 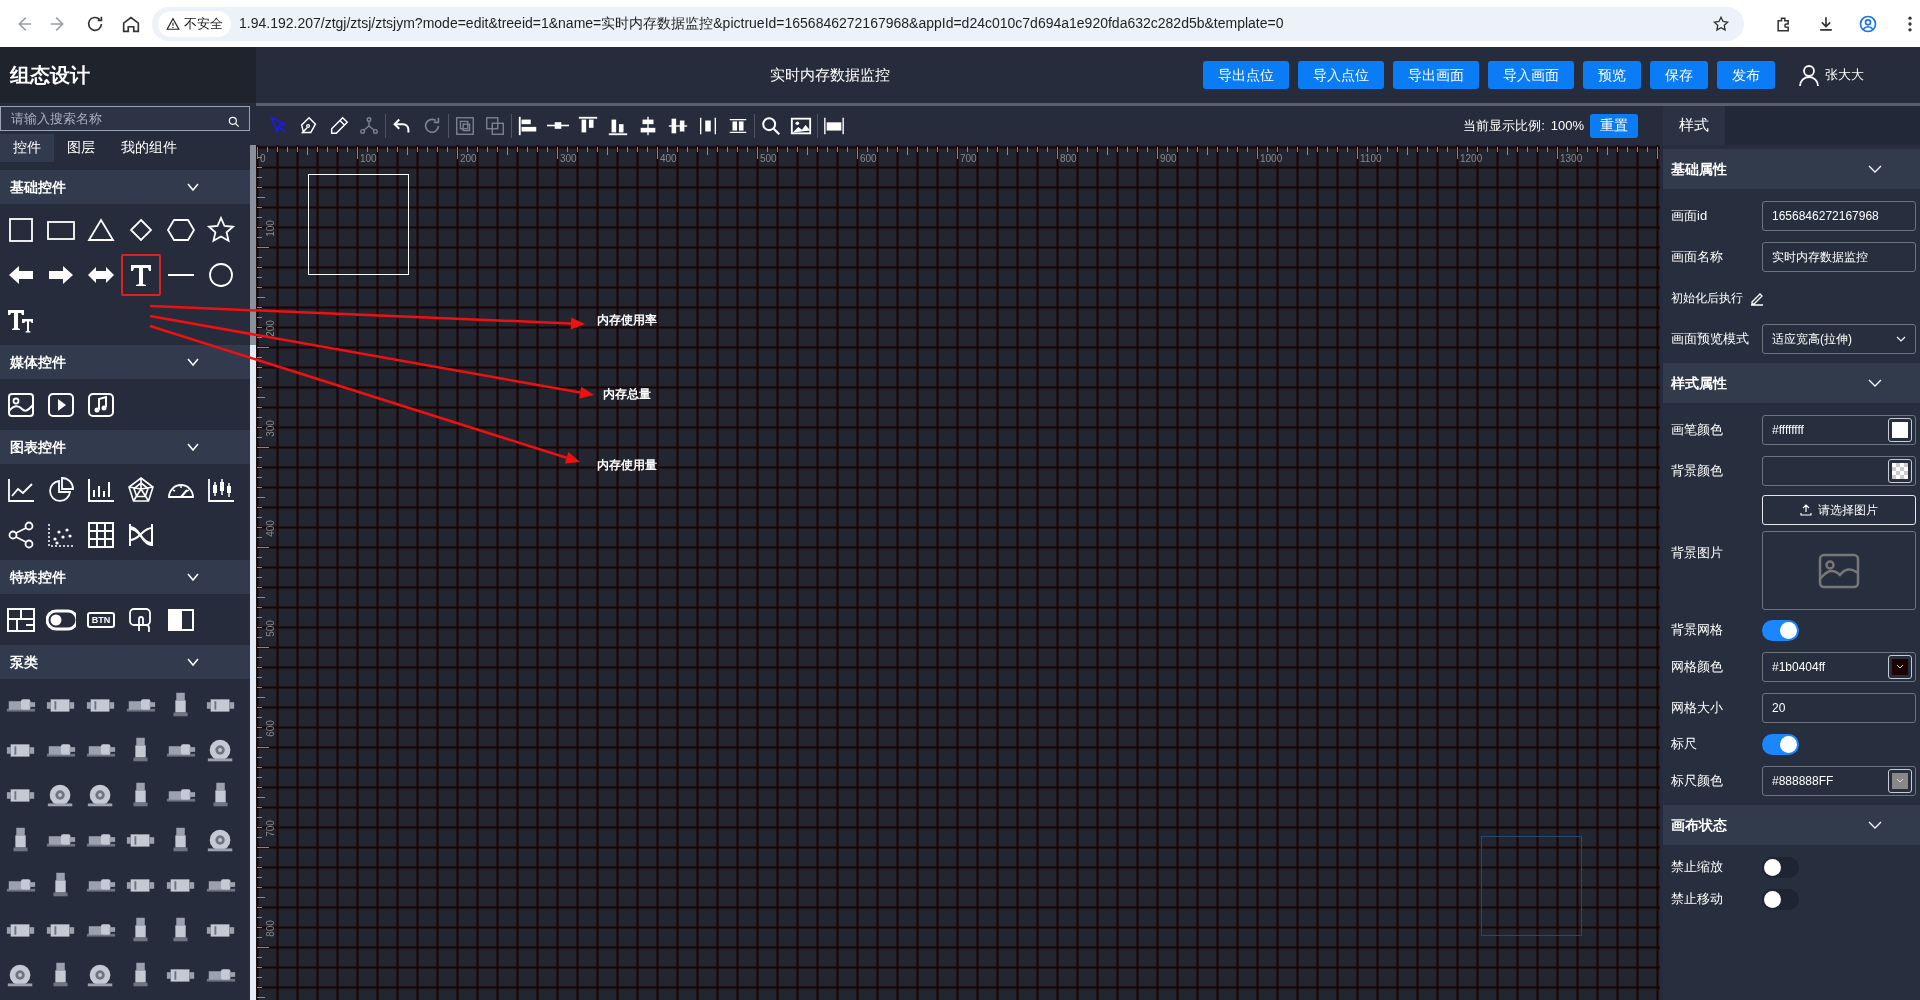 What do you see at coordinates (141, 274) in the screenshot?
I see `text-tool-tool` at bounding box center [141, 274].